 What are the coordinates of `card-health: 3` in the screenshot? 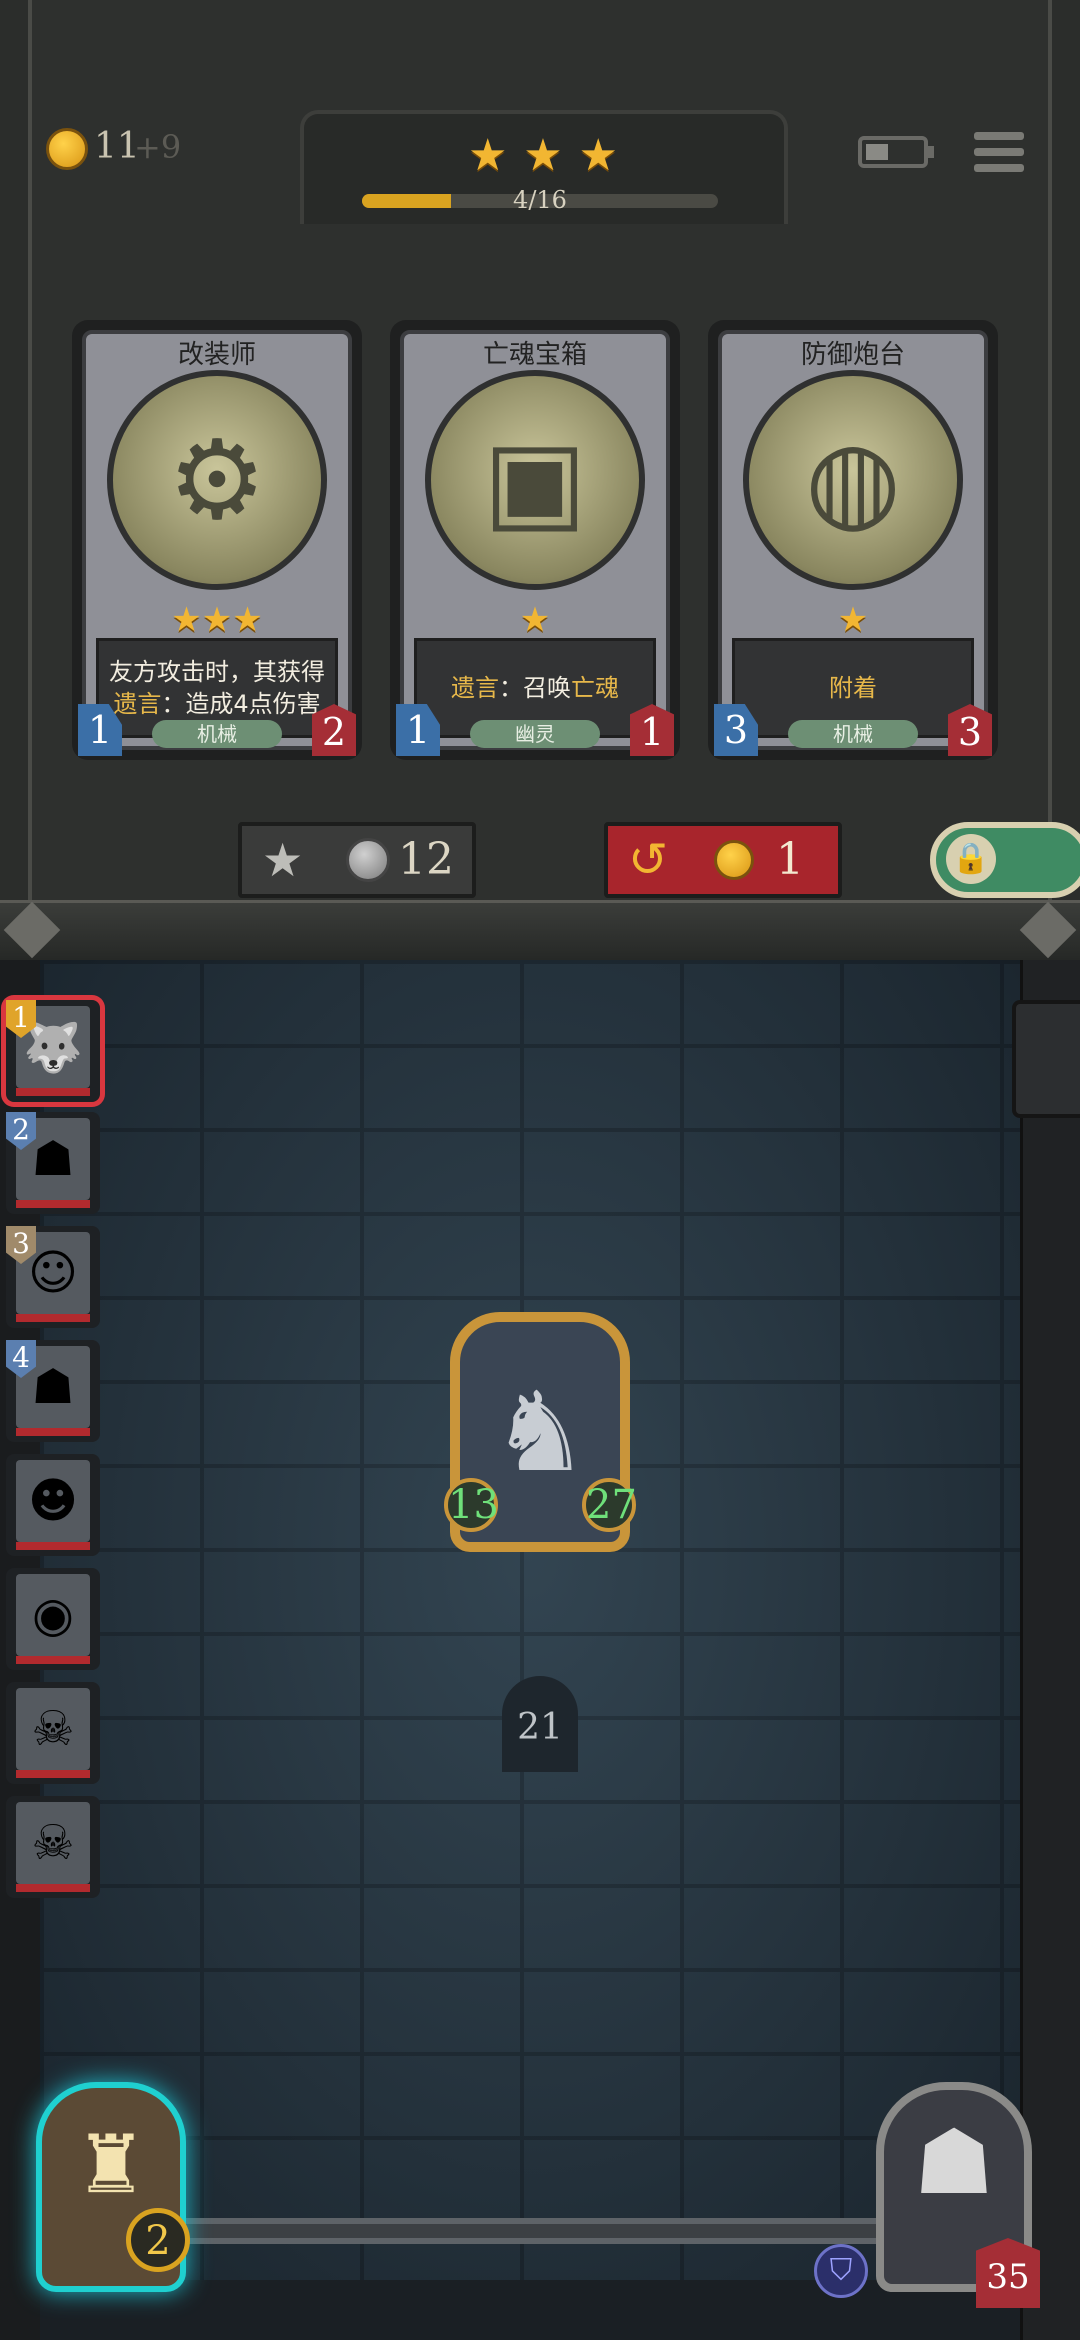 It's located at (970, 730).